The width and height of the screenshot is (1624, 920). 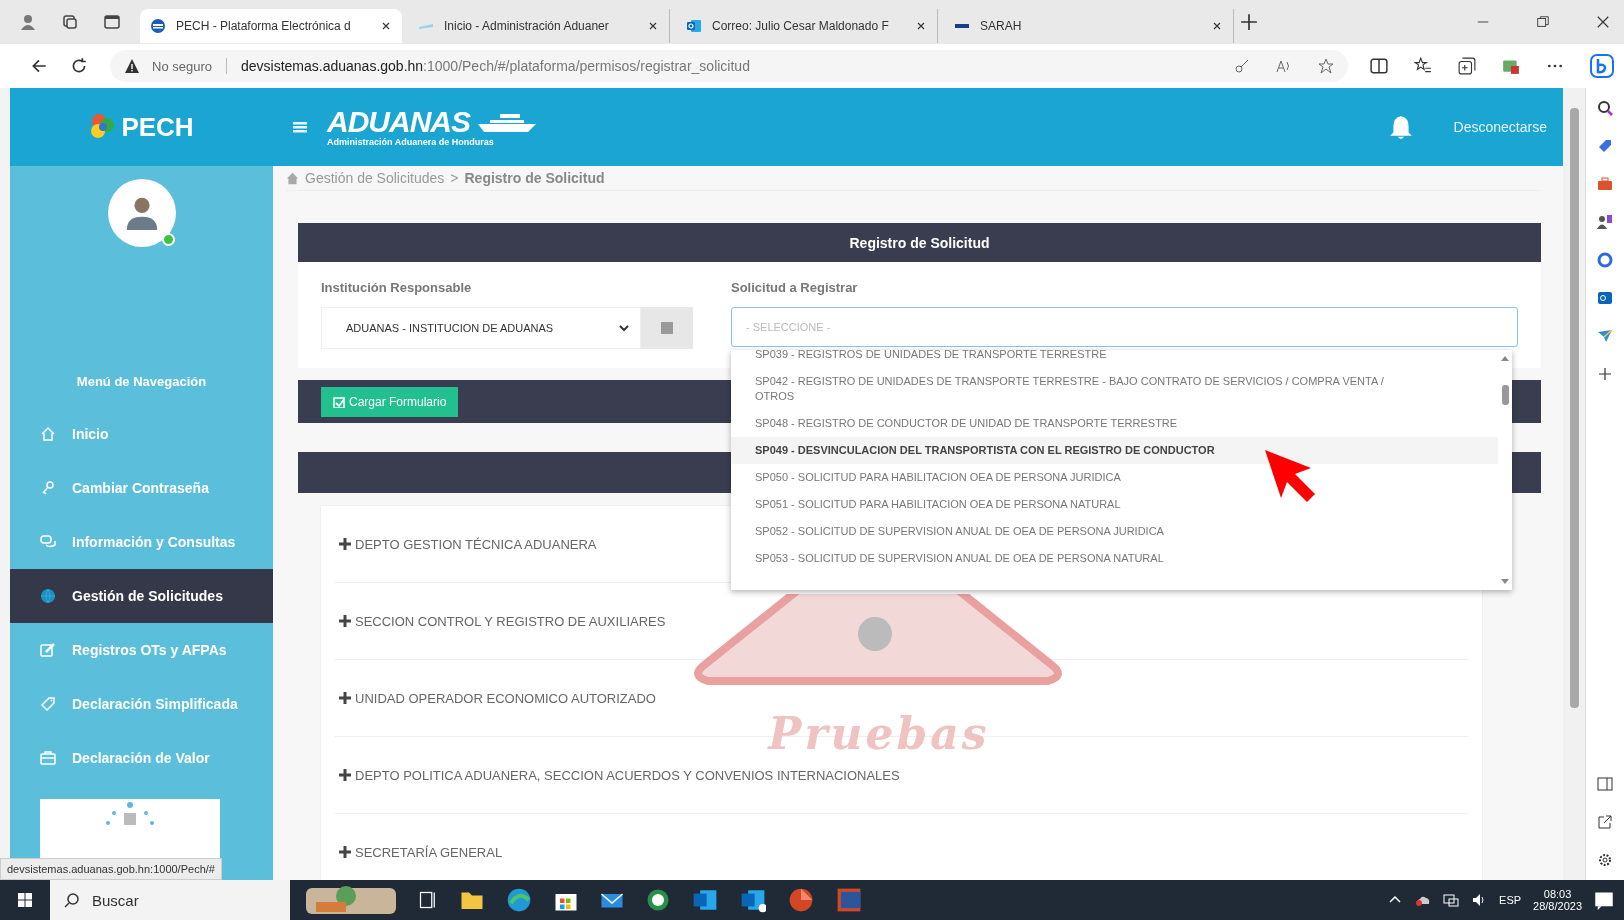 I want to click on app-logo-text: PECH, so click(x=157, y=127).